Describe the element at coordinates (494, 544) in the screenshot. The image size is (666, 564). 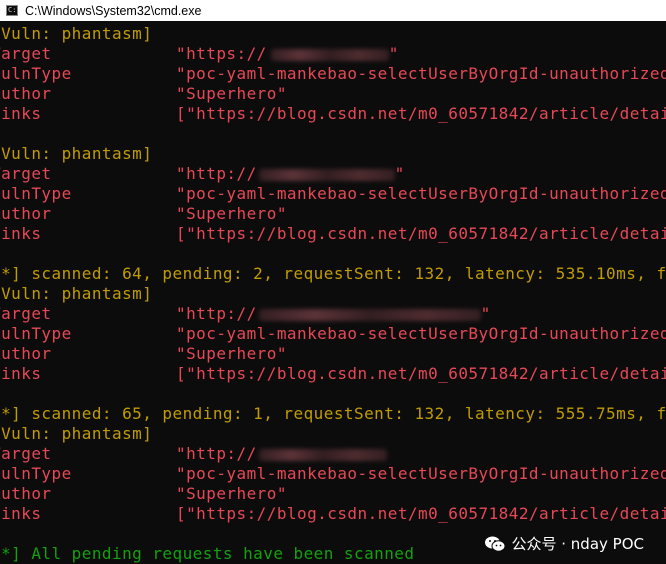
I see `wechat-icon` at that location.